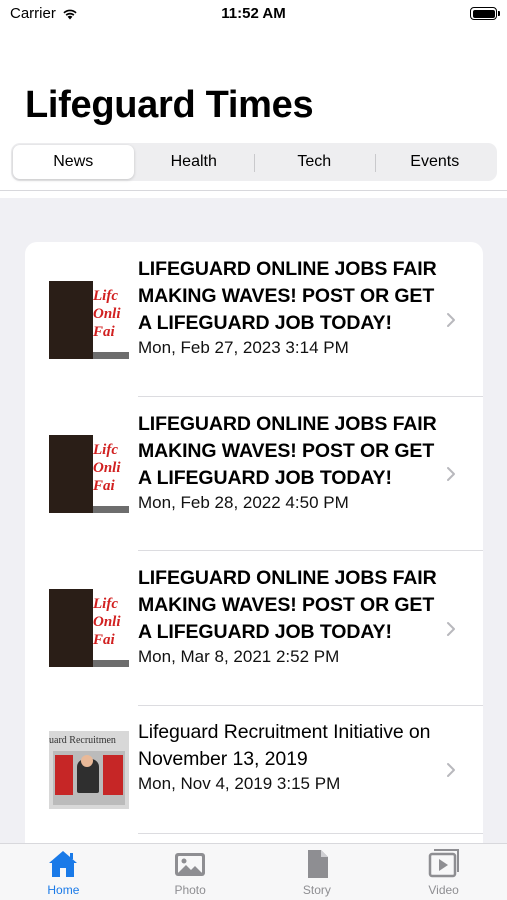 This screenshot has width=507, height=900. Describe the element at coordinates (89, 770) in the screenshot. I see `article-thumbnail: uard Recruitmen` at that location.